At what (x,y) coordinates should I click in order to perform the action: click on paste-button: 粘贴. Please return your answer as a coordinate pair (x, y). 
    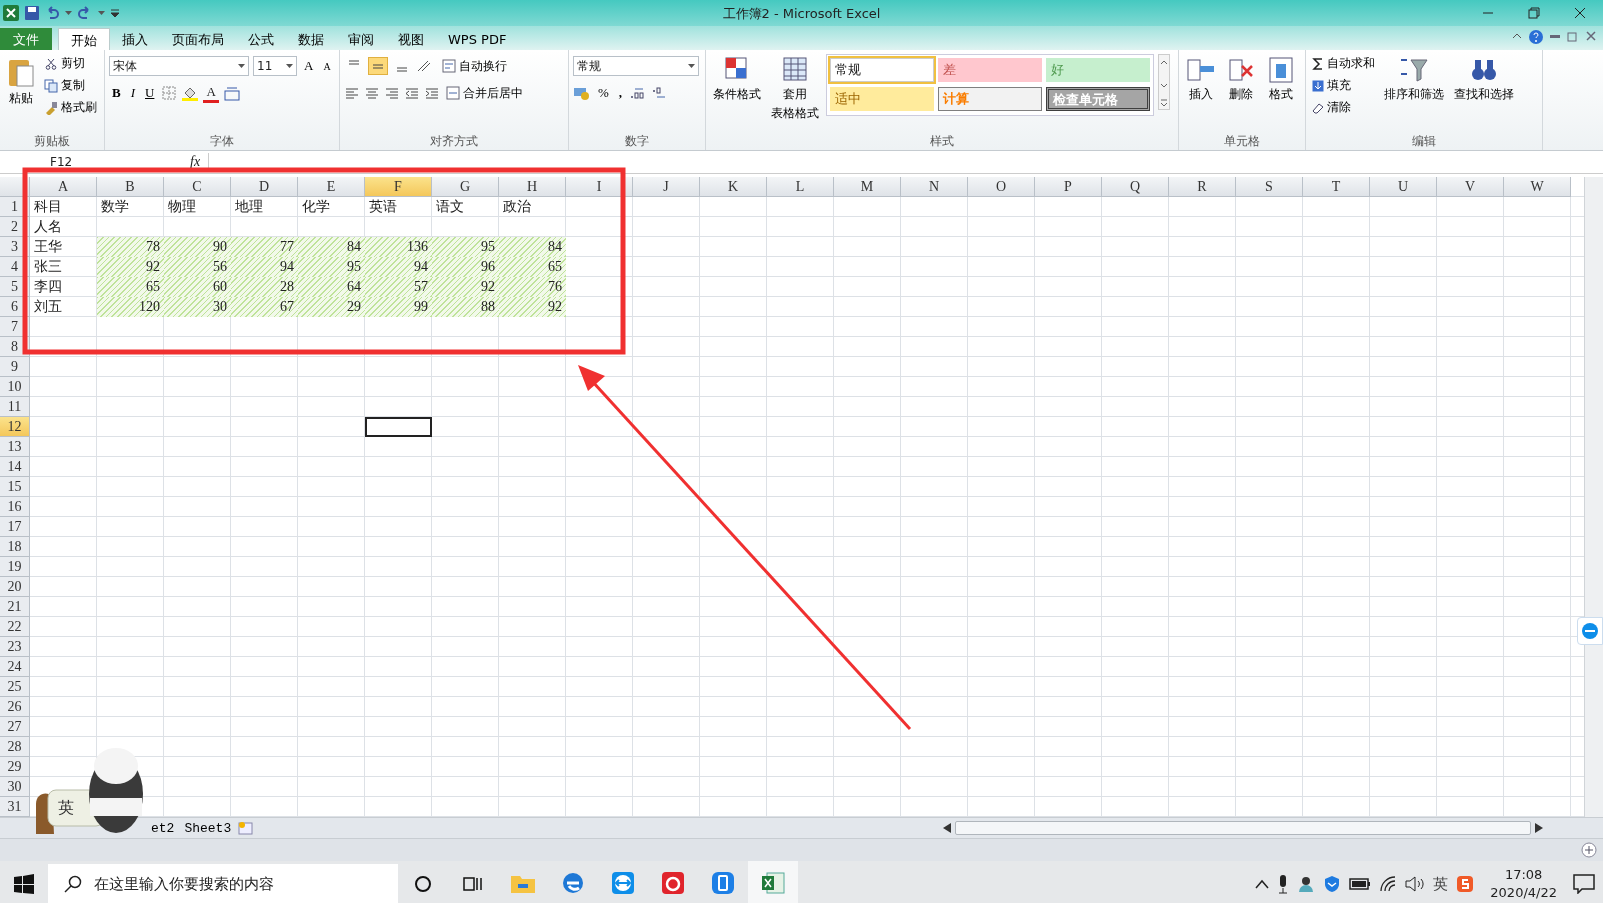
    Looking at the image, I should click on (21, 93).